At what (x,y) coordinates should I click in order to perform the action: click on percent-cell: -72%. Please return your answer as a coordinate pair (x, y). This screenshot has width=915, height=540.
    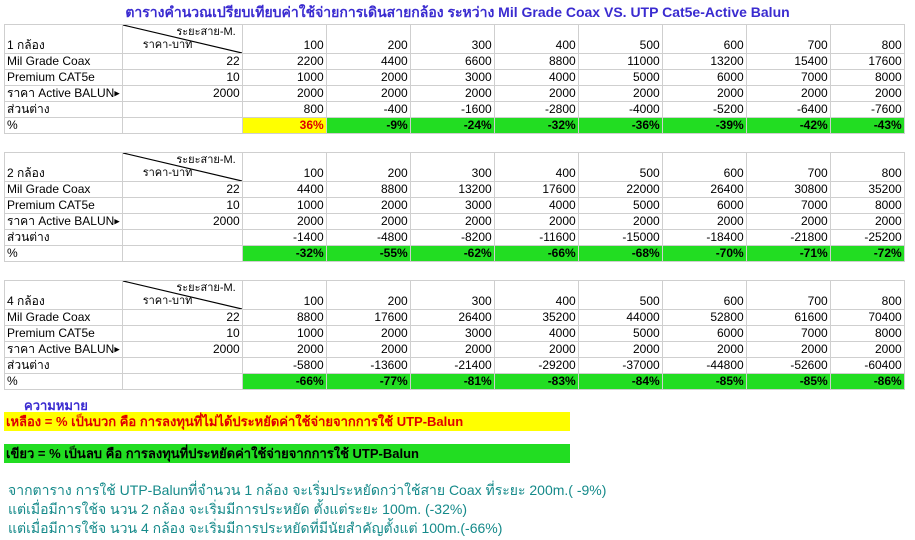
    Looking at the image, I should click on (867, 254).